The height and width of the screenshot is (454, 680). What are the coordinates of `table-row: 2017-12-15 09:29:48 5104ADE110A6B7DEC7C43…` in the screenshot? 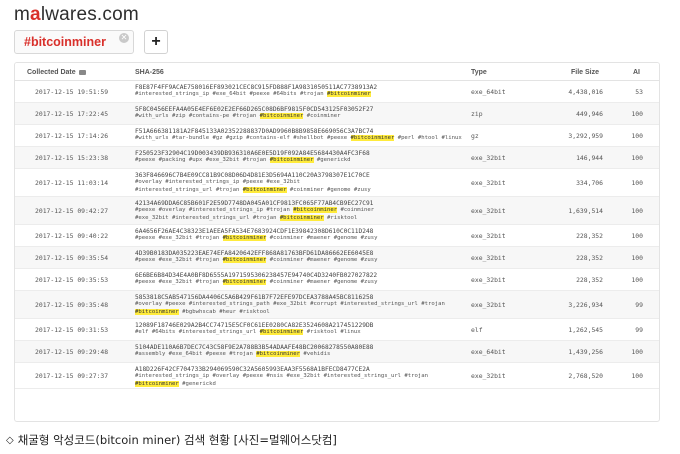 It's located at (337, 352).